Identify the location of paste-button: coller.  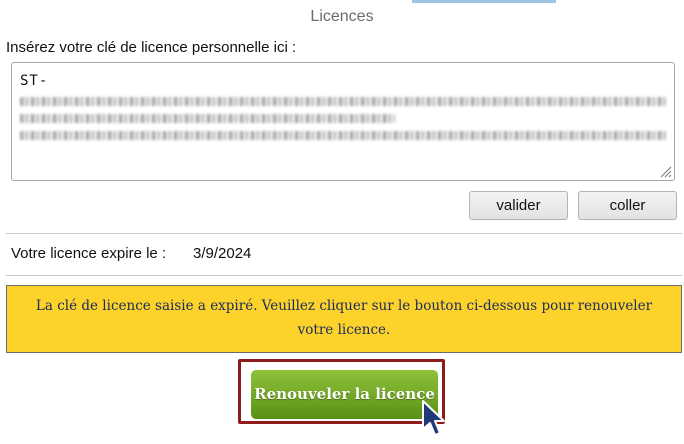
(627, 205).